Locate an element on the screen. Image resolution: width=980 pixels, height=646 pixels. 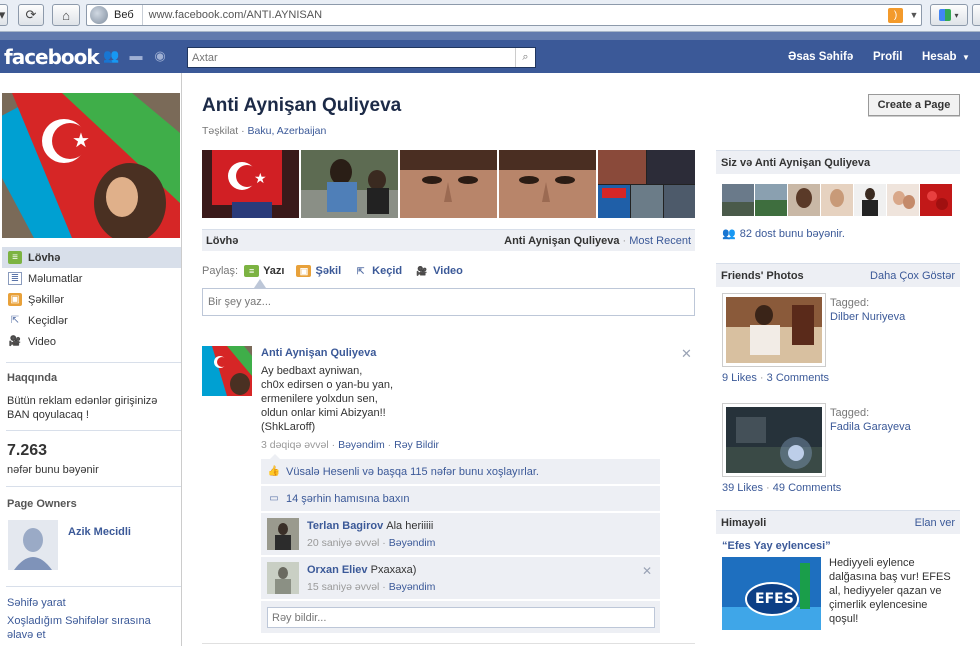
chevron-down-icon: ▼ is located at coordinates (914, 15).